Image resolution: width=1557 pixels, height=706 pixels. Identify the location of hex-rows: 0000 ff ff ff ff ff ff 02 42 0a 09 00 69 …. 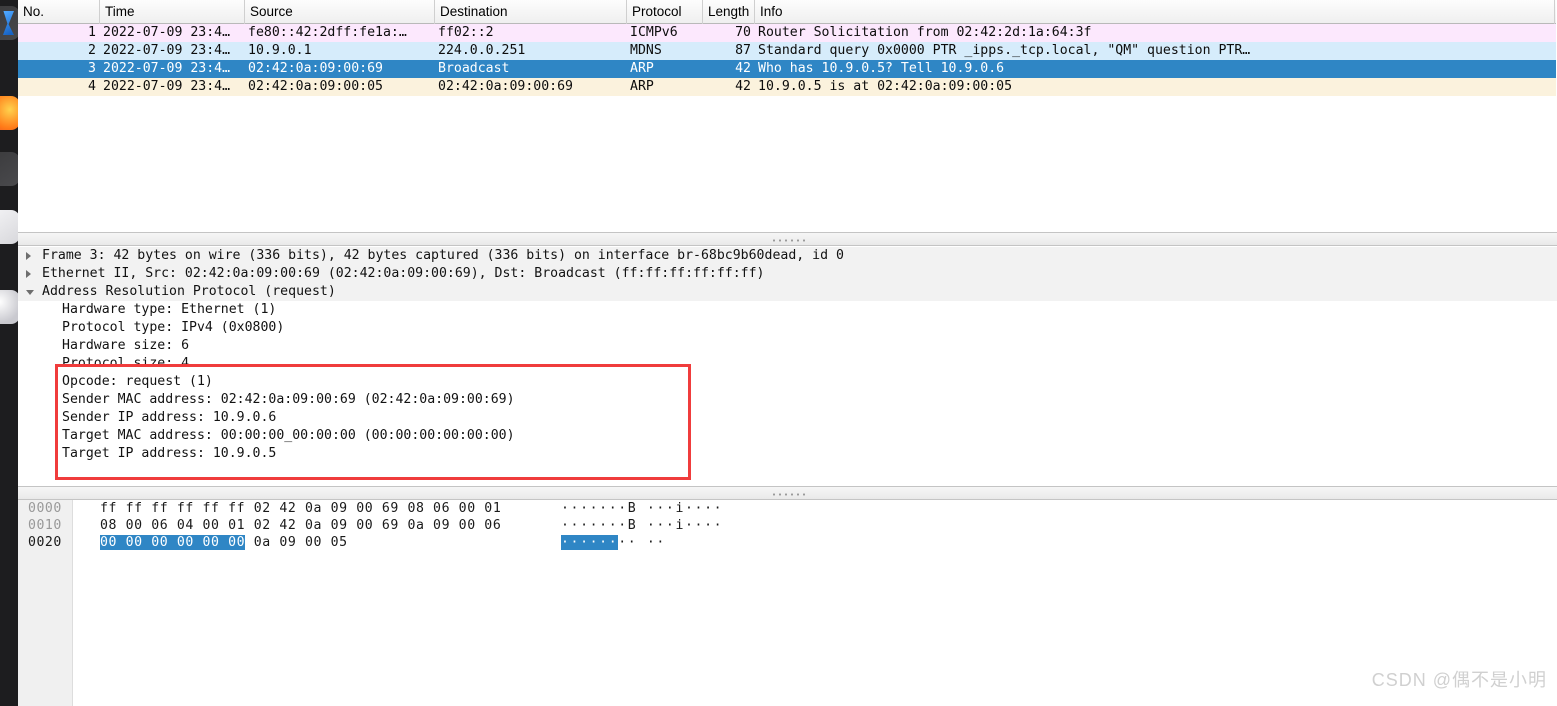
(787, 525).